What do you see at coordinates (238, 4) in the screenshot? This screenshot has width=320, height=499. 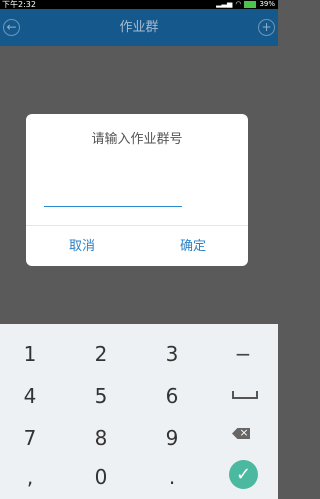 I see `wifi-icon: ◠` at bounding box center [238, 4].